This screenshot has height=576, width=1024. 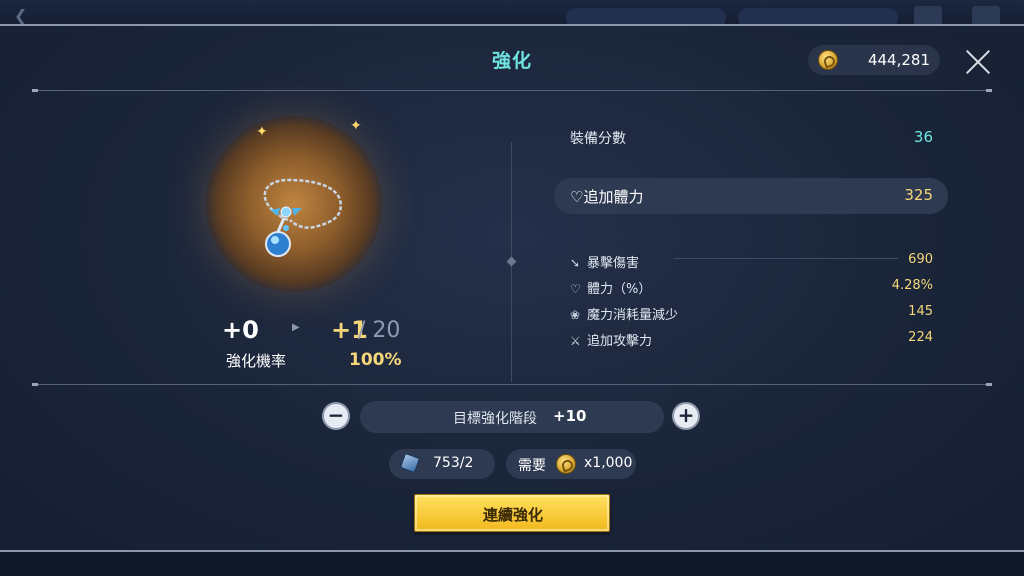 I want to click on current-level: +0, so click(x=240, y=330).